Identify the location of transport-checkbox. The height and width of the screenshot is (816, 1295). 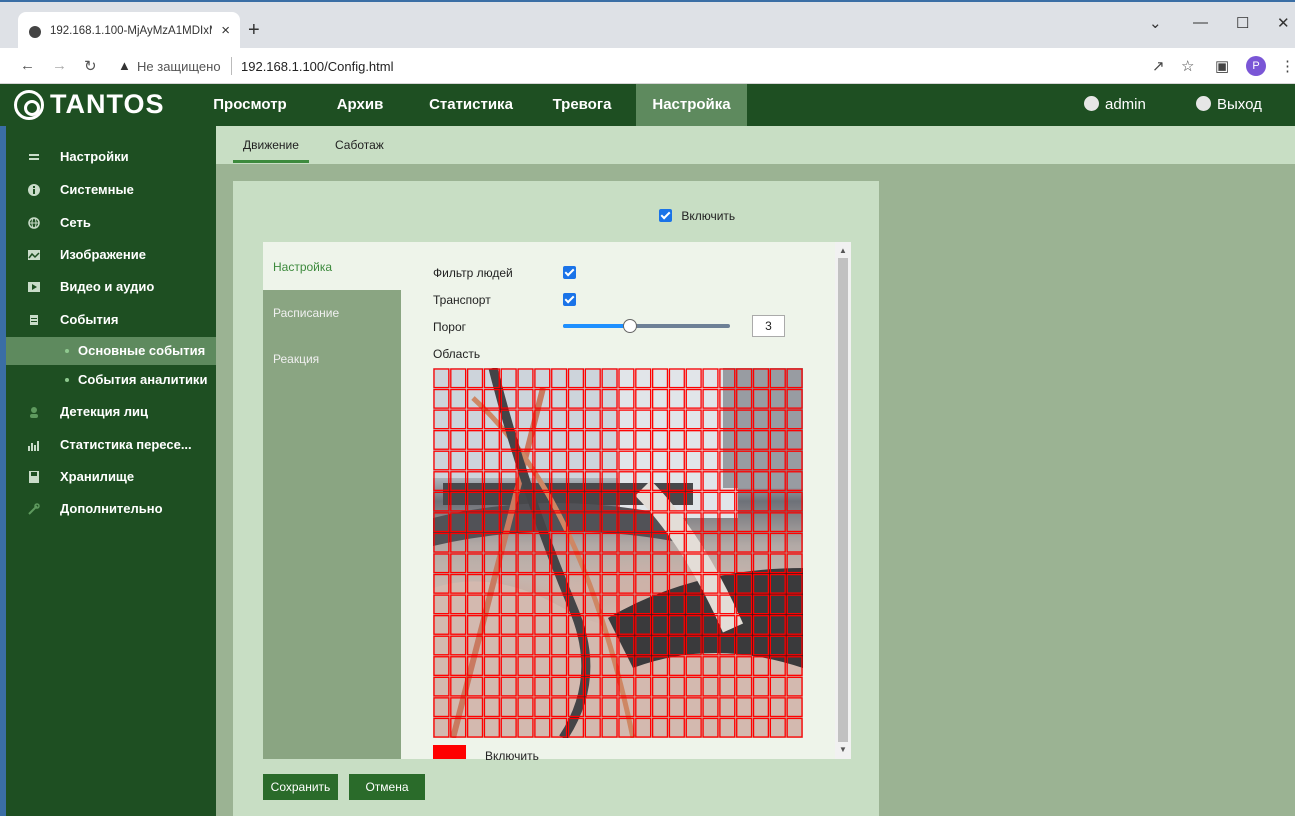
(569, 299).